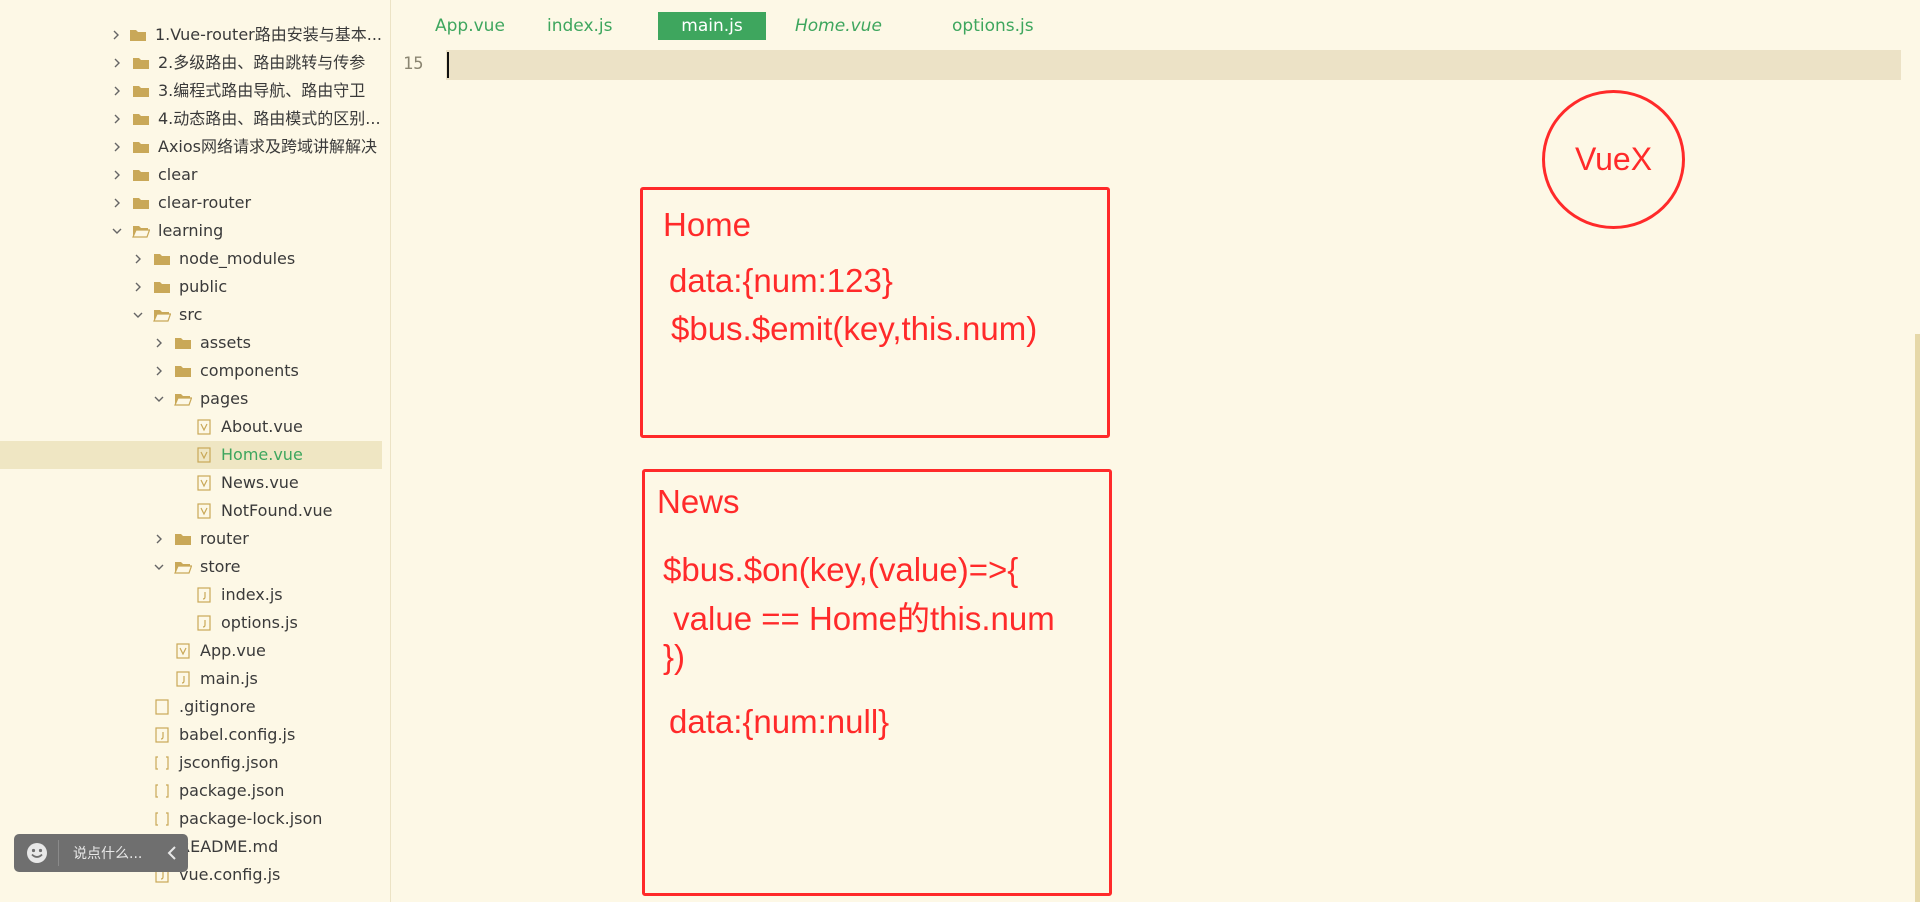 The image size is (1920, 902). I want to click on tree-item-notfound-vue: NotFound.vue, so click(191, 511).